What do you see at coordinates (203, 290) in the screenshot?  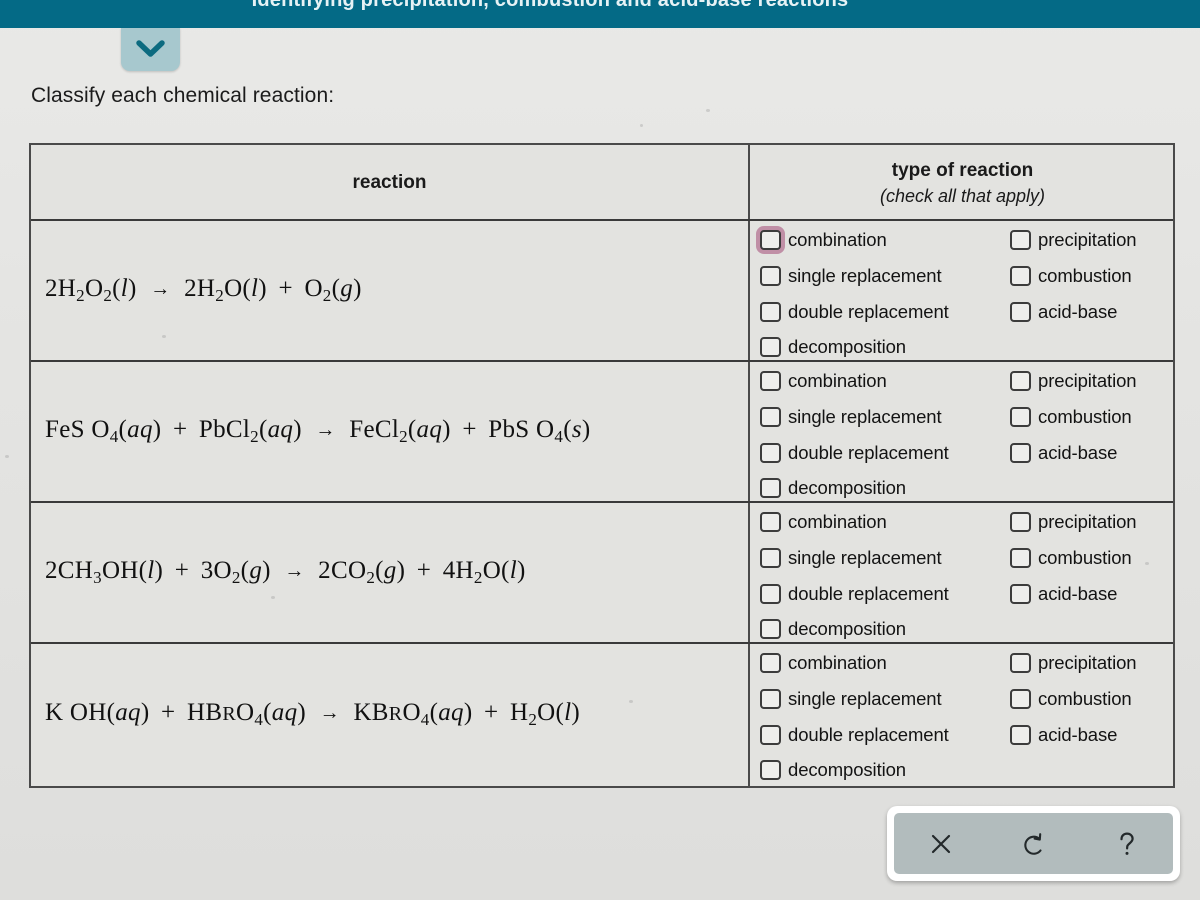 I see `reaction-equation: 2H2O2(l) → 2H2O(l) + O2(g)` at bounding box center [203, 290].